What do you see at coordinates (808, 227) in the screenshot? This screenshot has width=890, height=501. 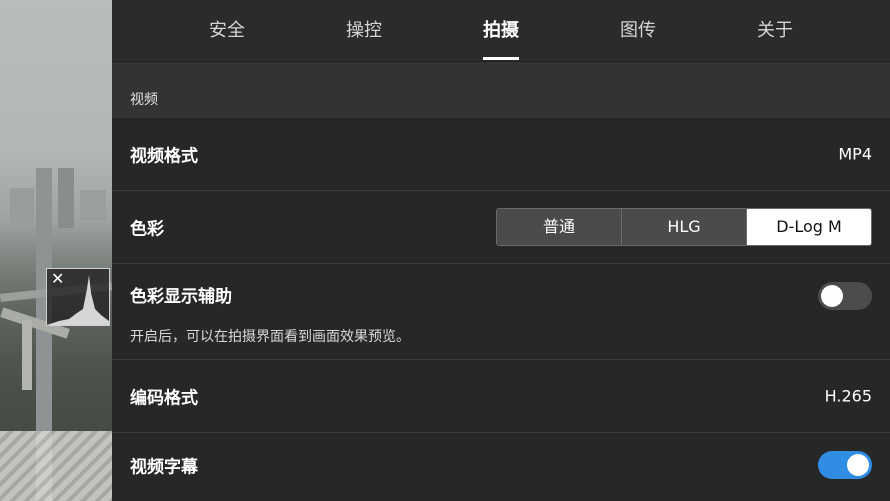 I see `color-option-dlogm: D-Log M` at bounding box center [808, 227].